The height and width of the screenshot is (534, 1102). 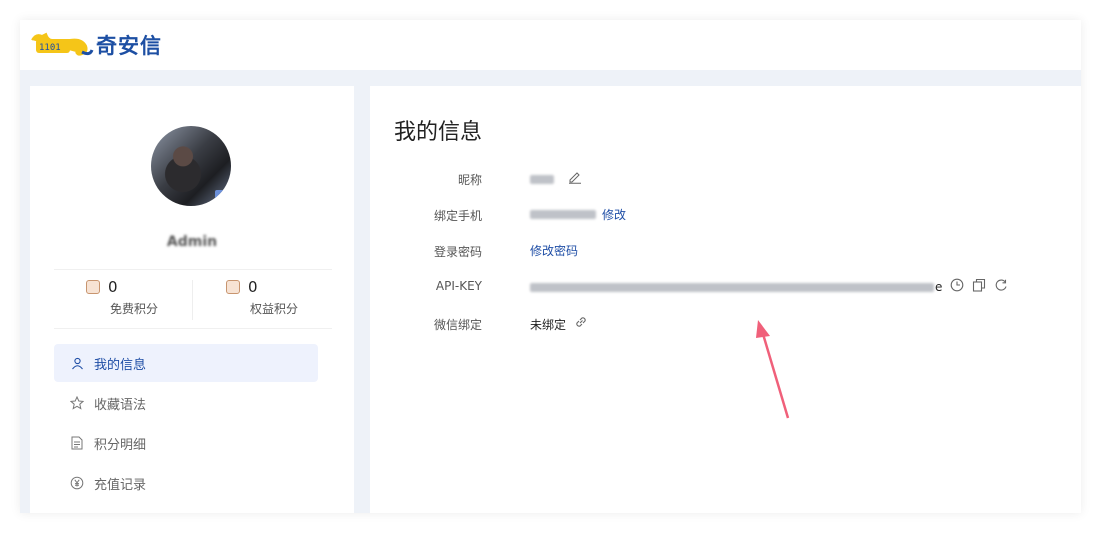 What do you see at coordinates (575, 179) in the screenshot?
I see `edit-pencil-icon` at bounding box center [575, 179].